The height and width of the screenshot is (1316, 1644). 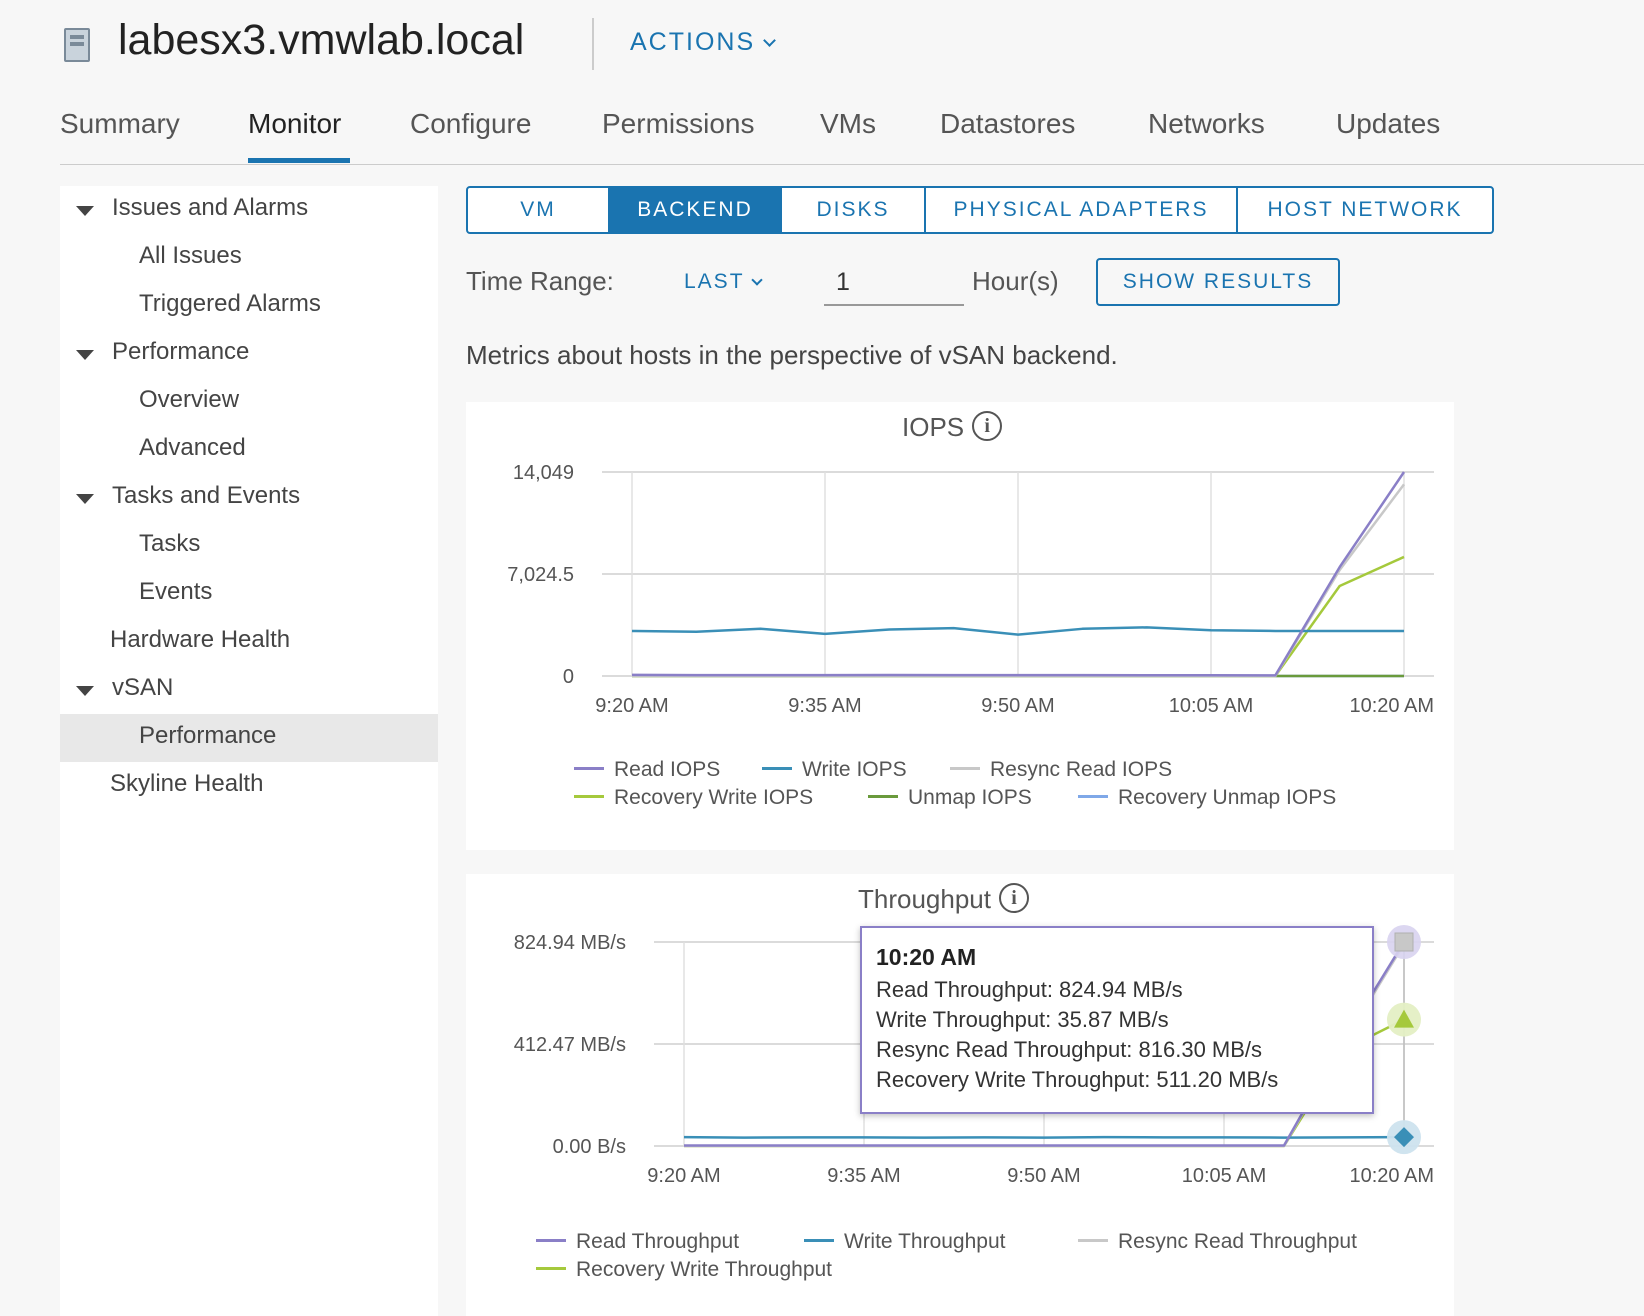 I want to click on tab-datastores: Datastores, so click(x=1007, y=124).